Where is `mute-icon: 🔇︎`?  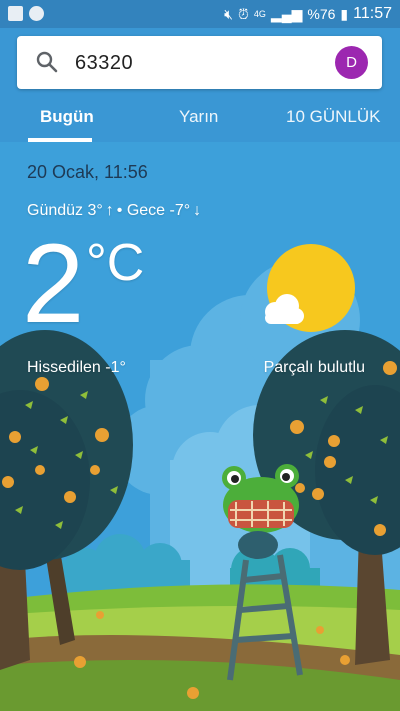
mute-icon: 🔇︎ is located at coordinates (228, 13).